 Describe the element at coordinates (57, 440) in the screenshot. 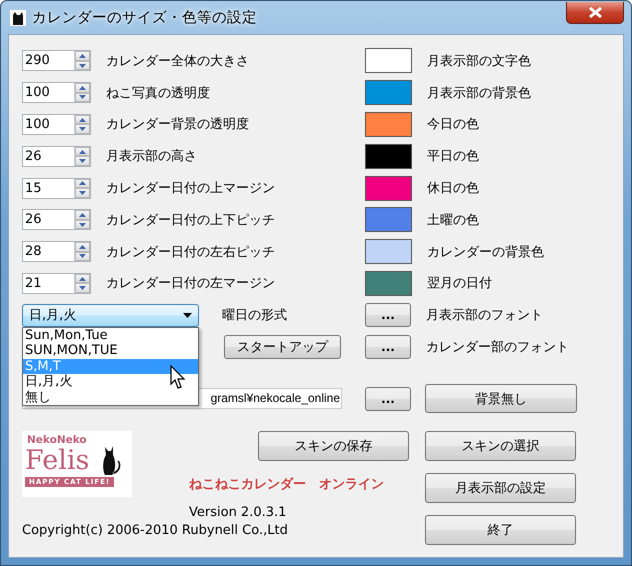

I see `logo-text: NekoNeko` at that location.